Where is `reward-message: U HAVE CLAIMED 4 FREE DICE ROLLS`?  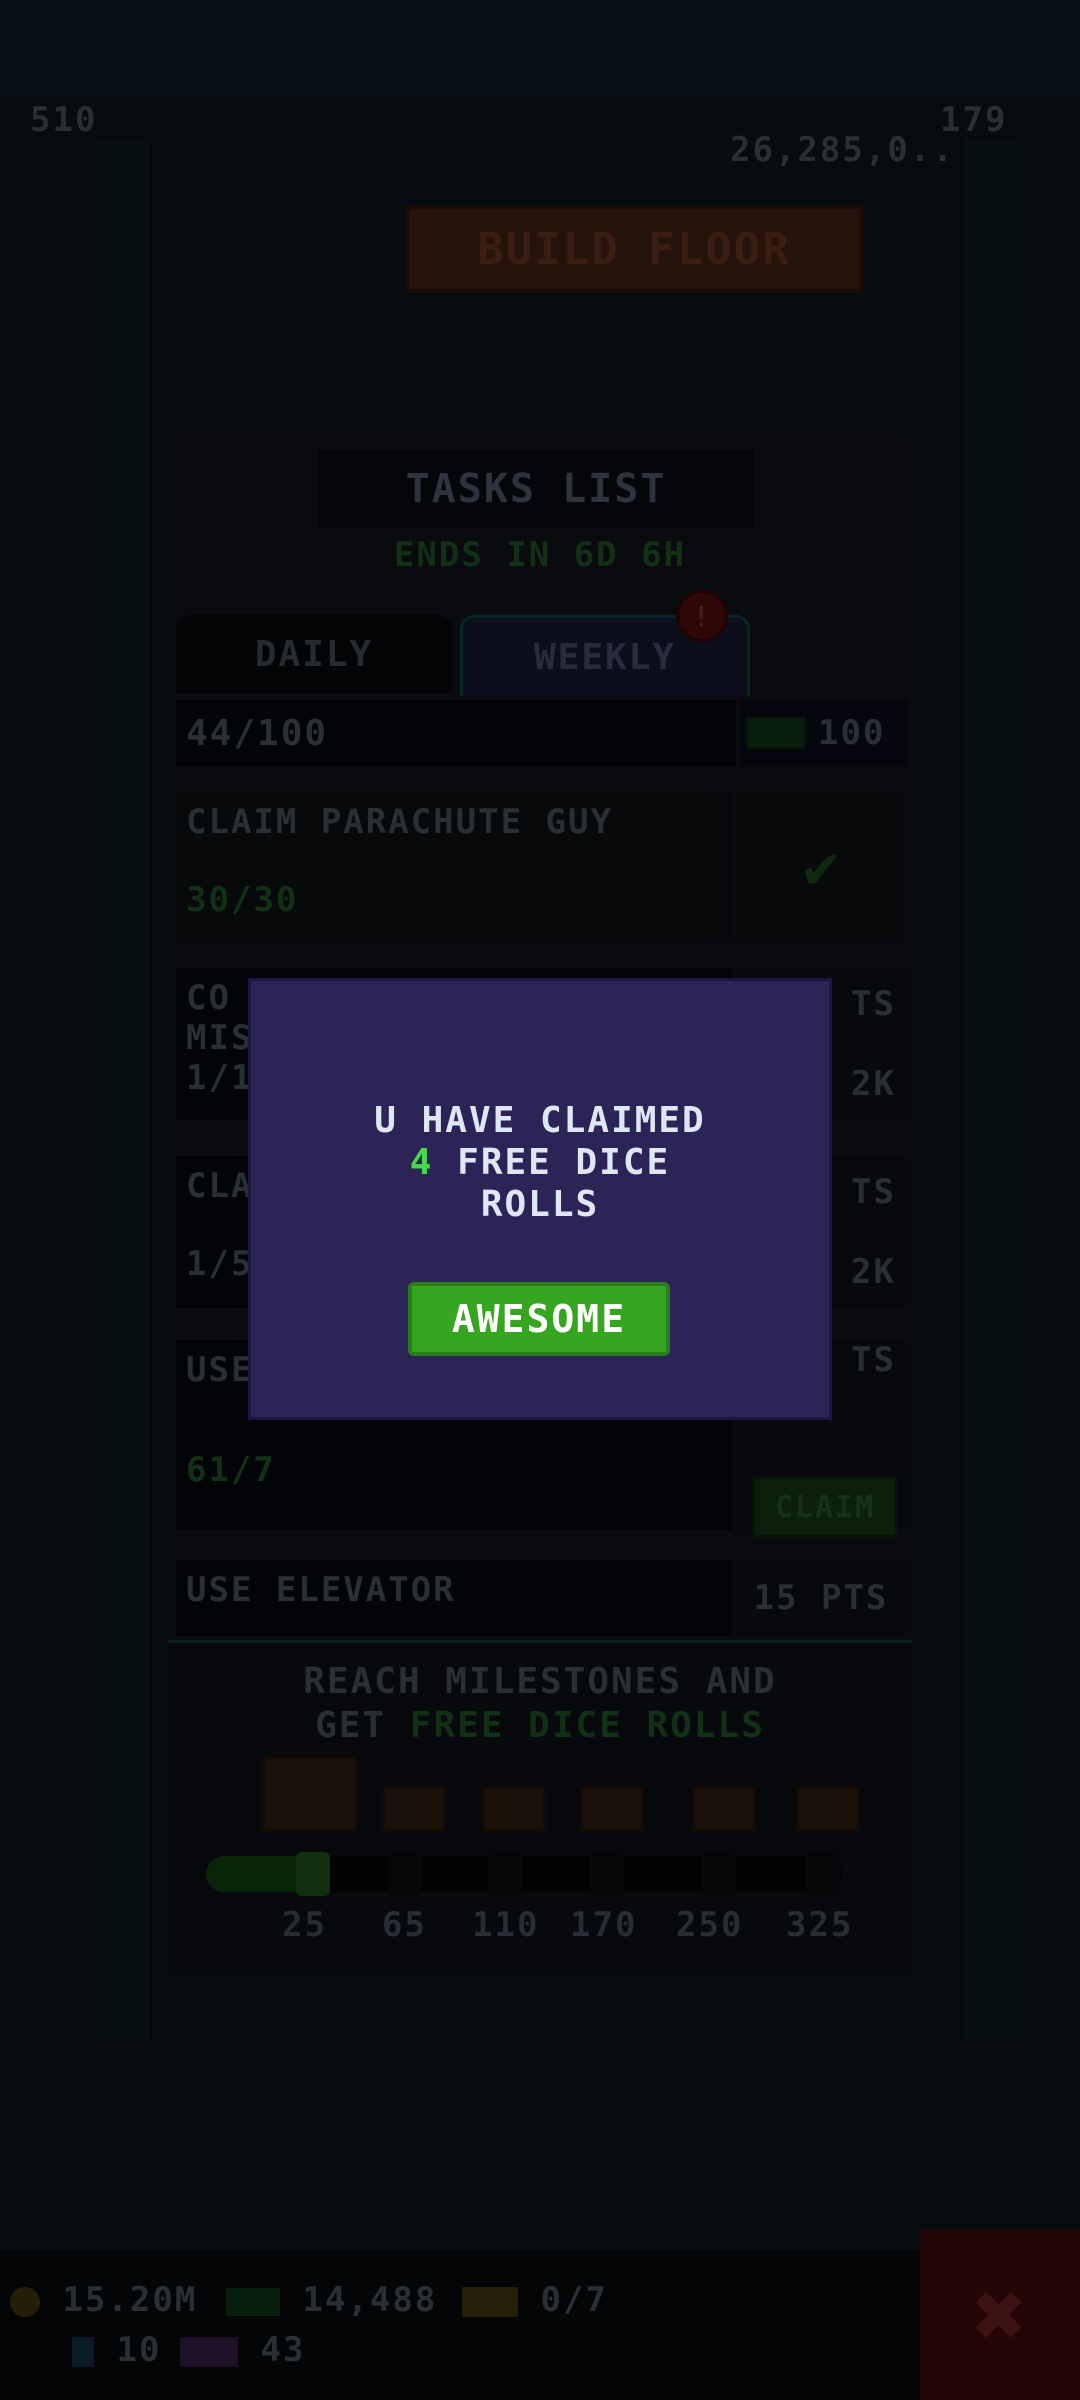 reward-message: U HAVE CLAIMED 4 FREE DICE ROLLS is located at coordinates (540, 1163).